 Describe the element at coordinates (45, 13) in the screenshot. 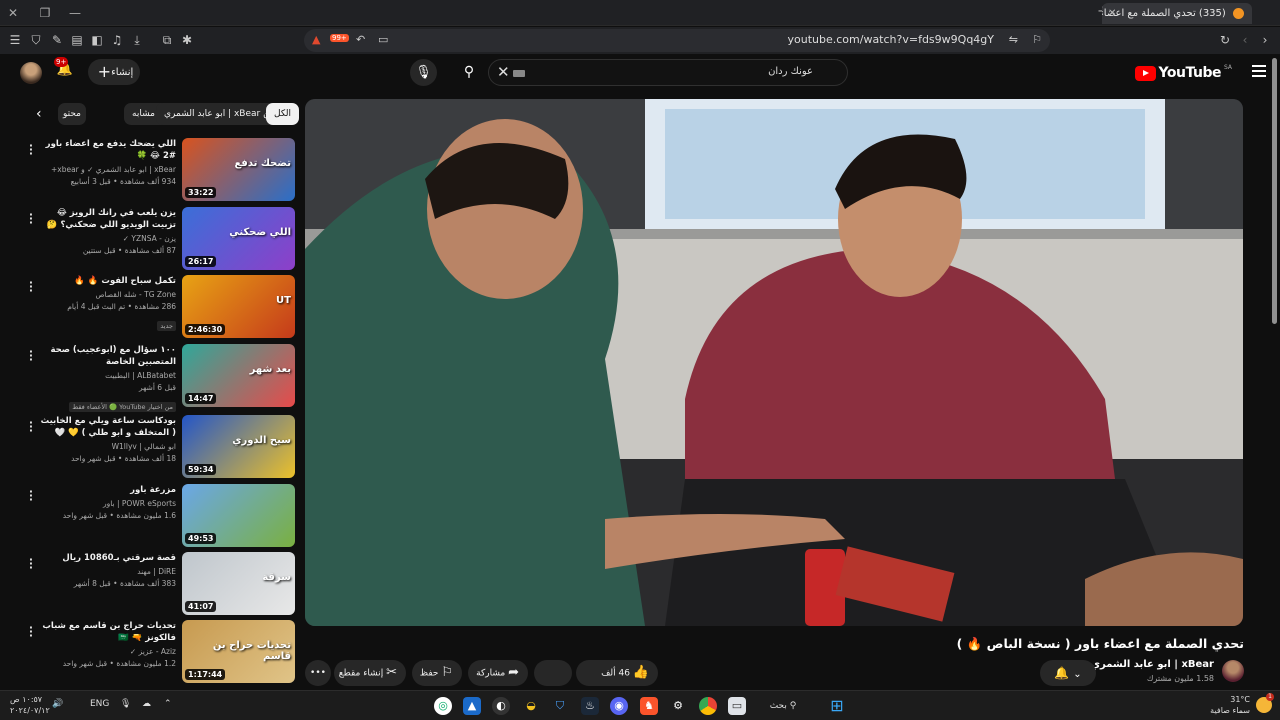

I see `maximize-window-icon: ❐` at that location.